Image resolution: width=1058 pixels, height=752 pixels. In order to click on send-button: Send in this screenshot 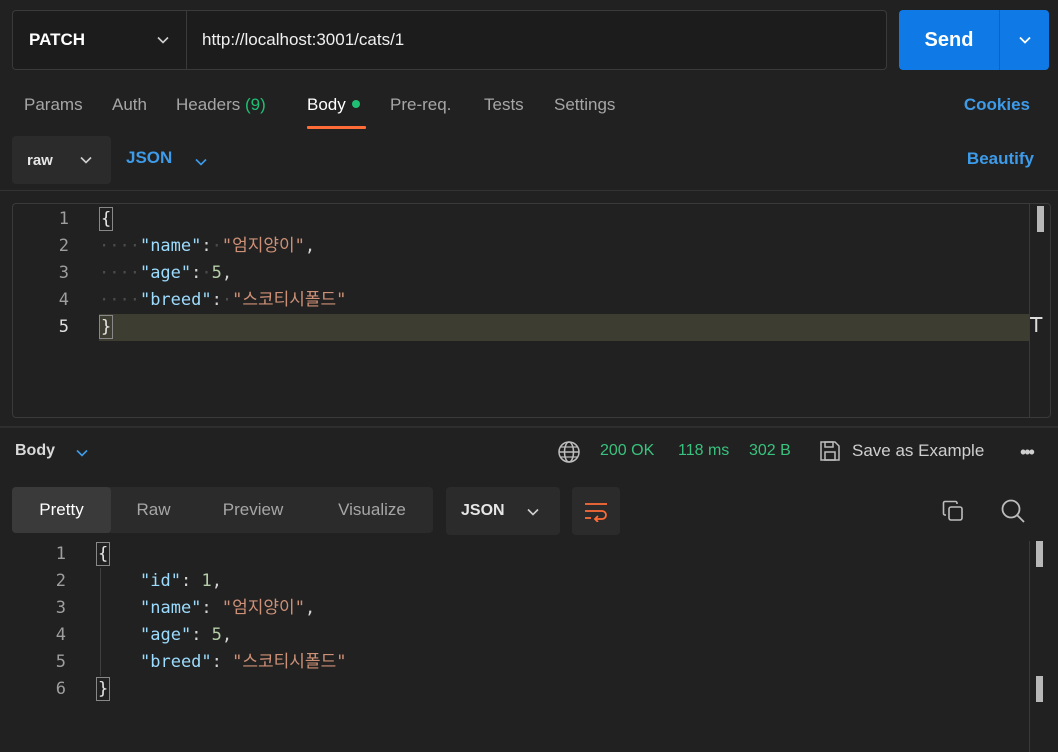, I will do `click(974, 40)`.